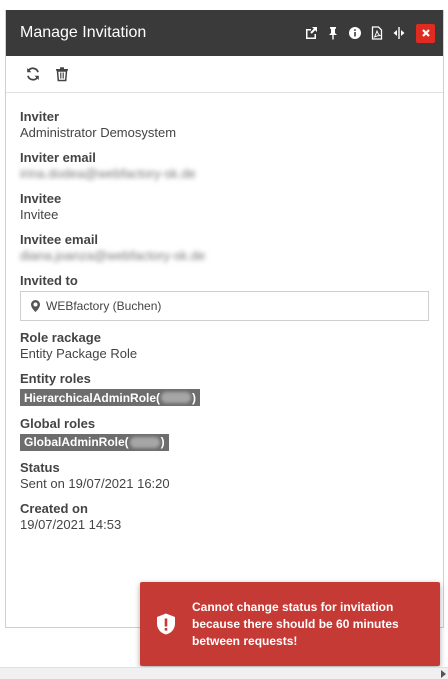 Image resolution: width=448 pixels, height=679 pixels. What do you see at coordinates (224, 476) in the screenshot?
I see `status-field: Status Sent on 19/07/2021 16:20` at bounding box center [224, 476].